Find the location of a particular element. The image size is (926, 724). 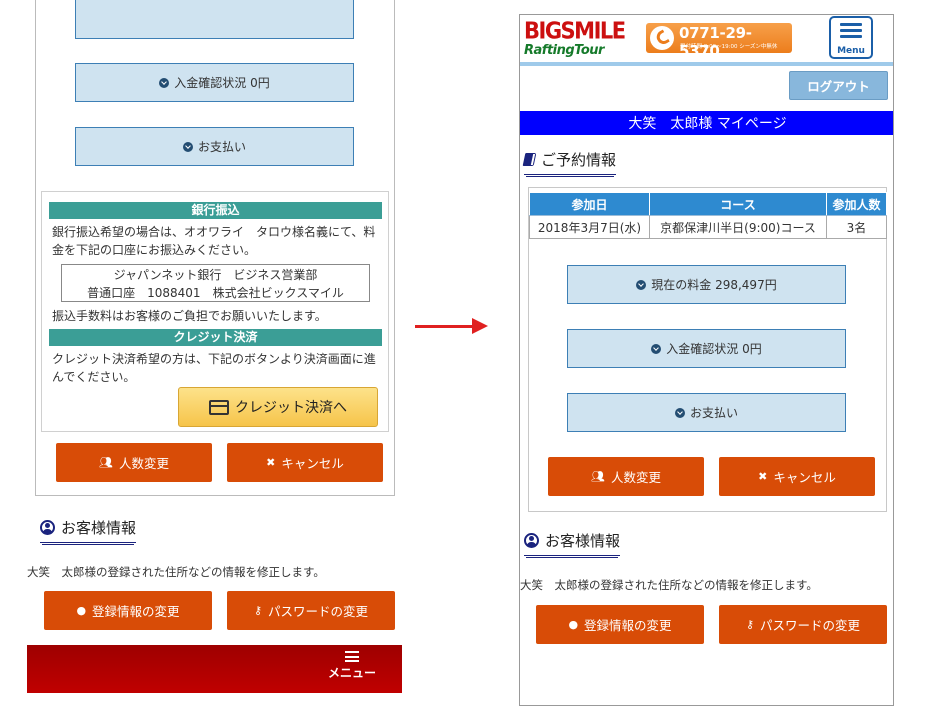

col-header-course: コース is located at coordinates (738, 204).